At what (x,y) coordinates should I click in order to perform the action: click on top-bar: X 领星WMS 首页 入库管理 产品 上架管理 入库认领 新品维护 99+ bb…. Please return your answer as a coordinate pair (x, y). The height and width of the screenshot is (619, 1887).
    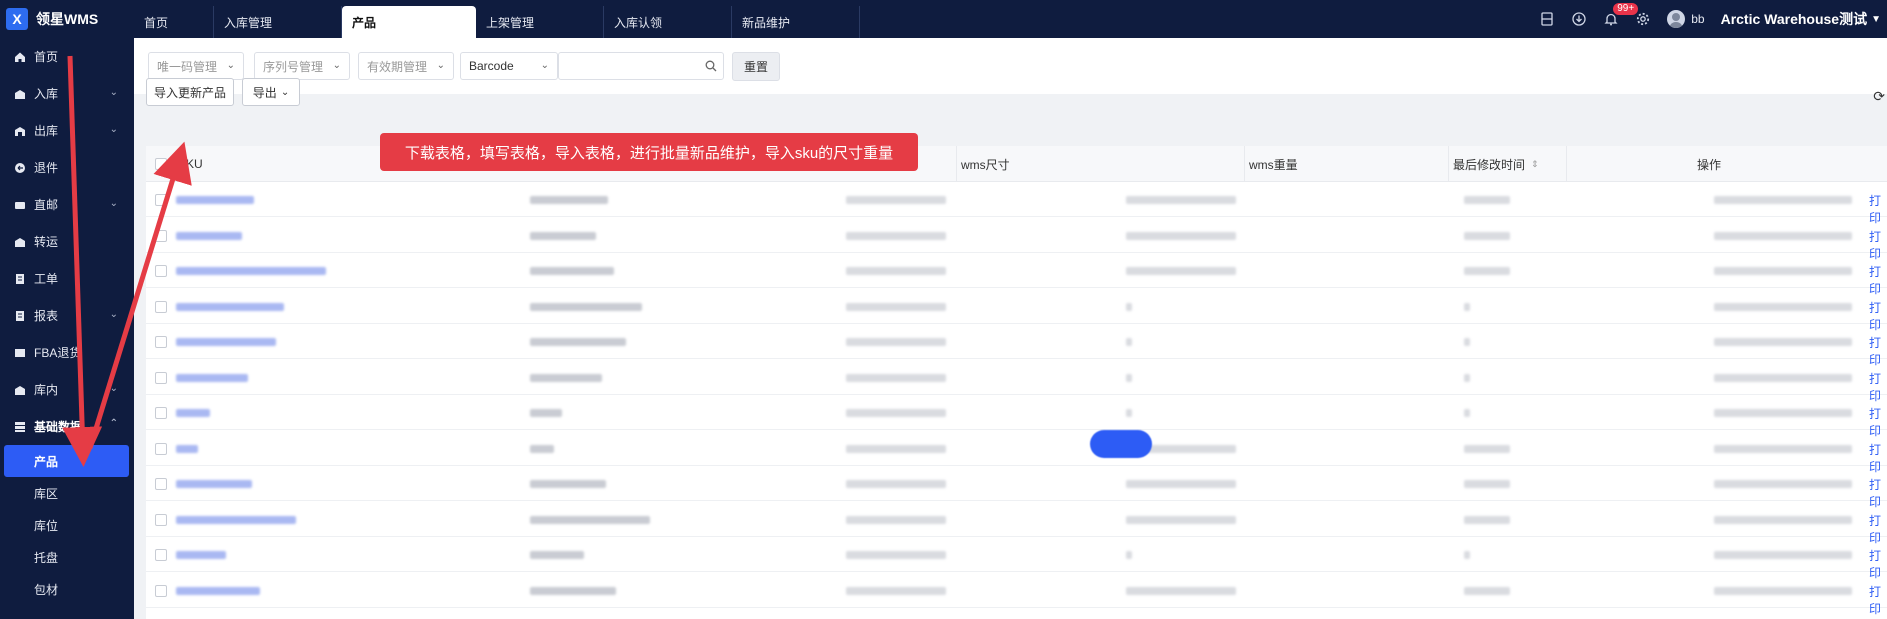
    Looking at the image, I should click on (943, 19).